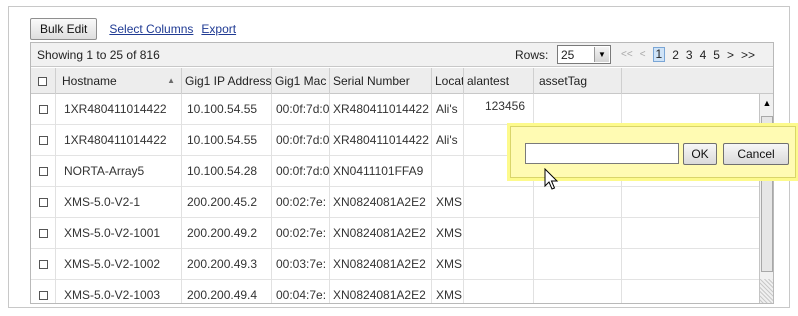  I want to click on first-page-link: <<, so click(627, 55).